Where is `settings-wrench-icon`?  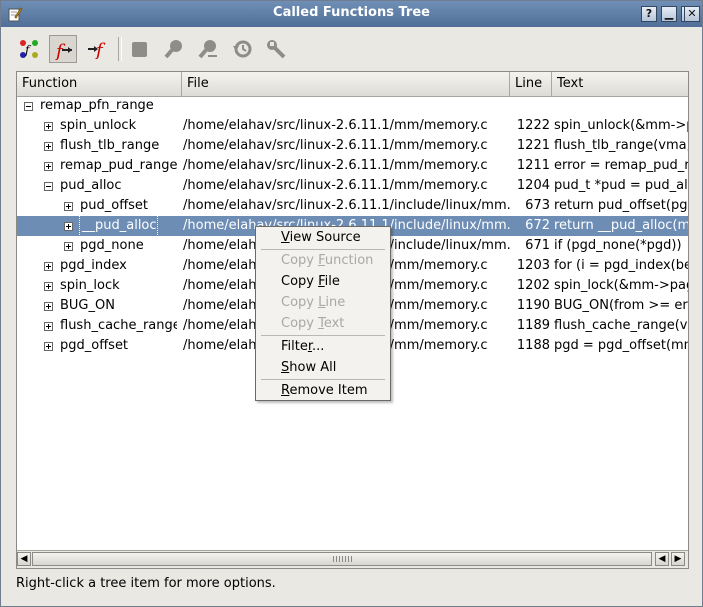 settings-wrench-icon is located at coordinates (276, 49).